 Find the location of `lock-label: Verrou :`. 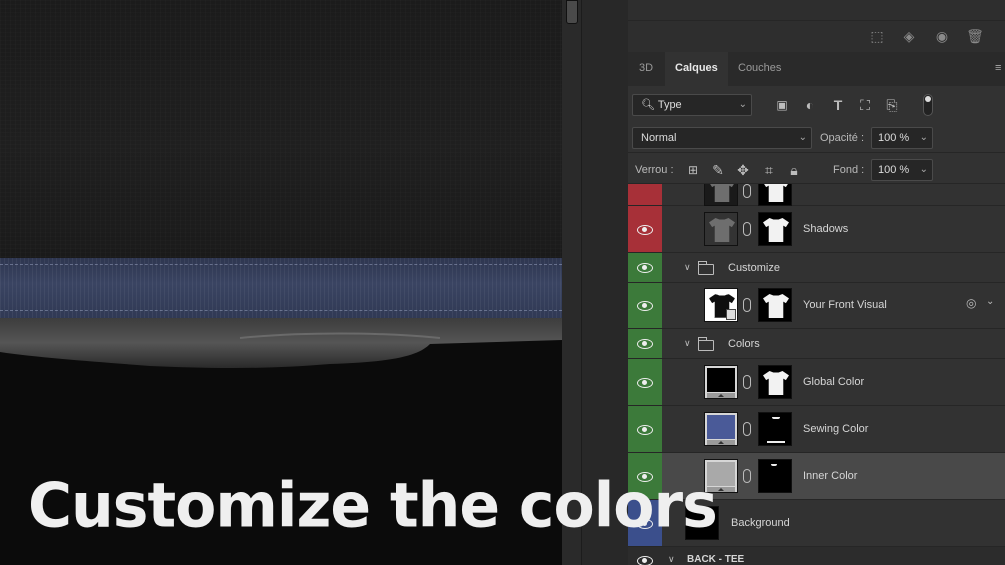

lock-label: Verrou : is located at coordinates (654, 170).